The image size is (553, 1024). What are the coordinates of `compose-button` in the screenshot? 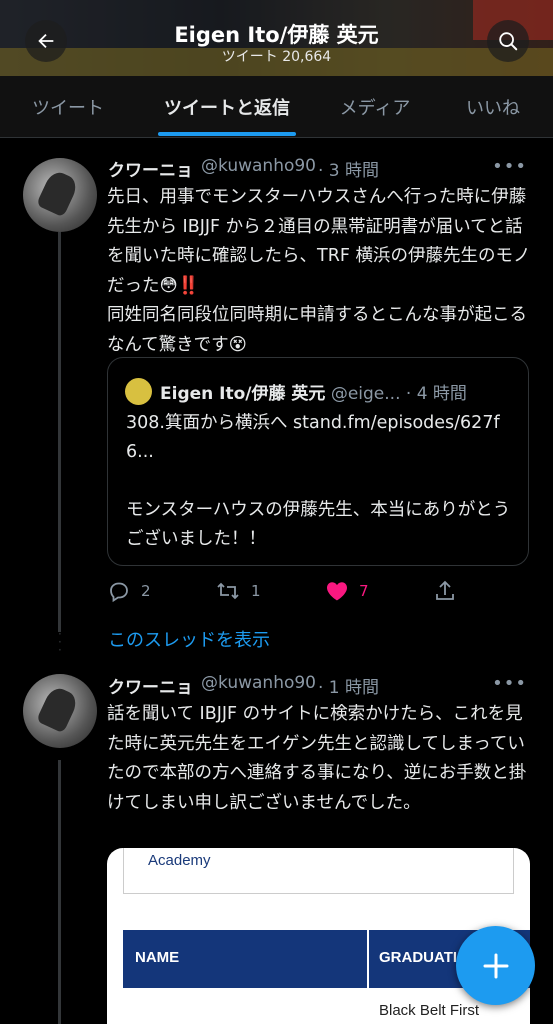 It's located at (495, 965).